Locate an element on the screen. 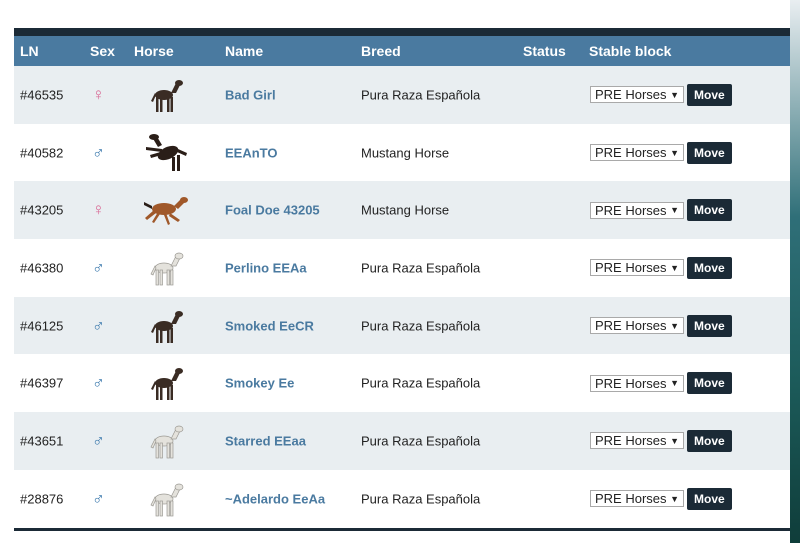 The width and height of the screenshot is (800, 543). horse-name-link: EEAnTO is located at coordinates (251, 152).